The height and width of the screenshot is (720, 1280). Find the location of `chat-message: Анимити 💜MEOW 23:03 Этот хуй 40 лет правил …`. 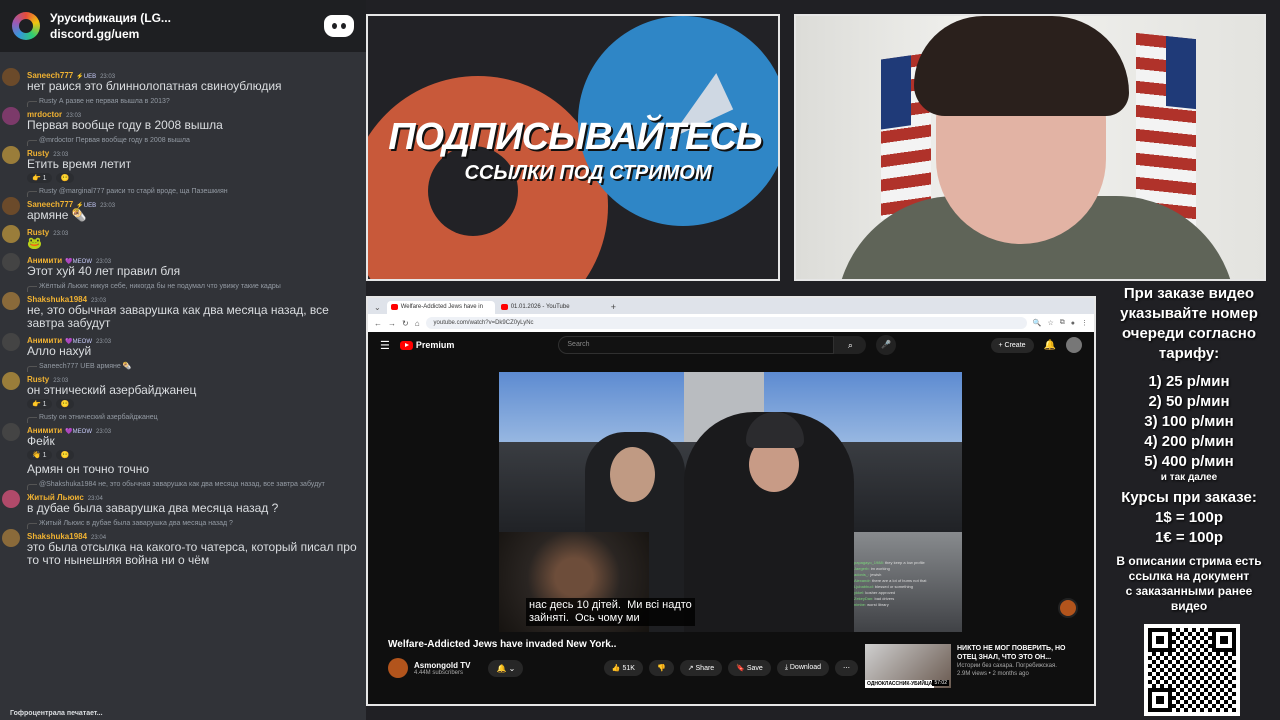

chat-message: Анимити 💜MEOW 23:03 Этот хуй 40 лет правил … is located at coordinates (183, 265).